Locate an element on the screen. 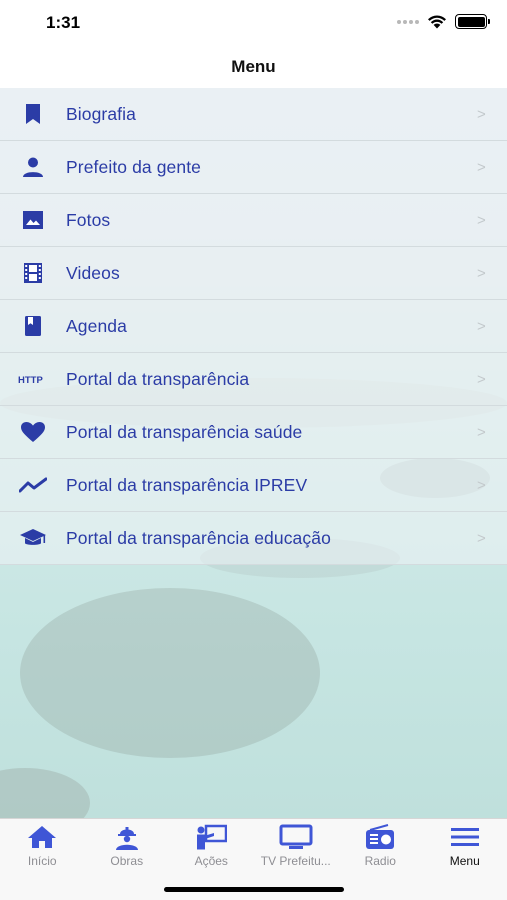 The height and width of the screenshot is (900, 507). menu-item-agenda: Agenda > is located at coordinates (253, 326).